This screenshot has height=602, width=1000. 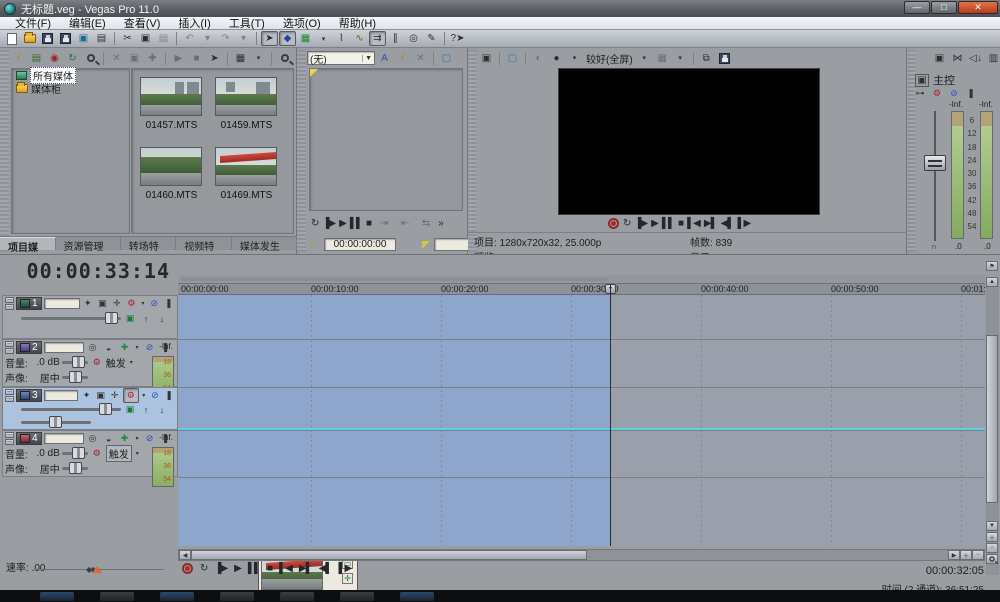 What do you see at coordinates (18, 58) in the screenshot?
I see `media-properties-icon: ⚡` at bounding box center [18, 58].